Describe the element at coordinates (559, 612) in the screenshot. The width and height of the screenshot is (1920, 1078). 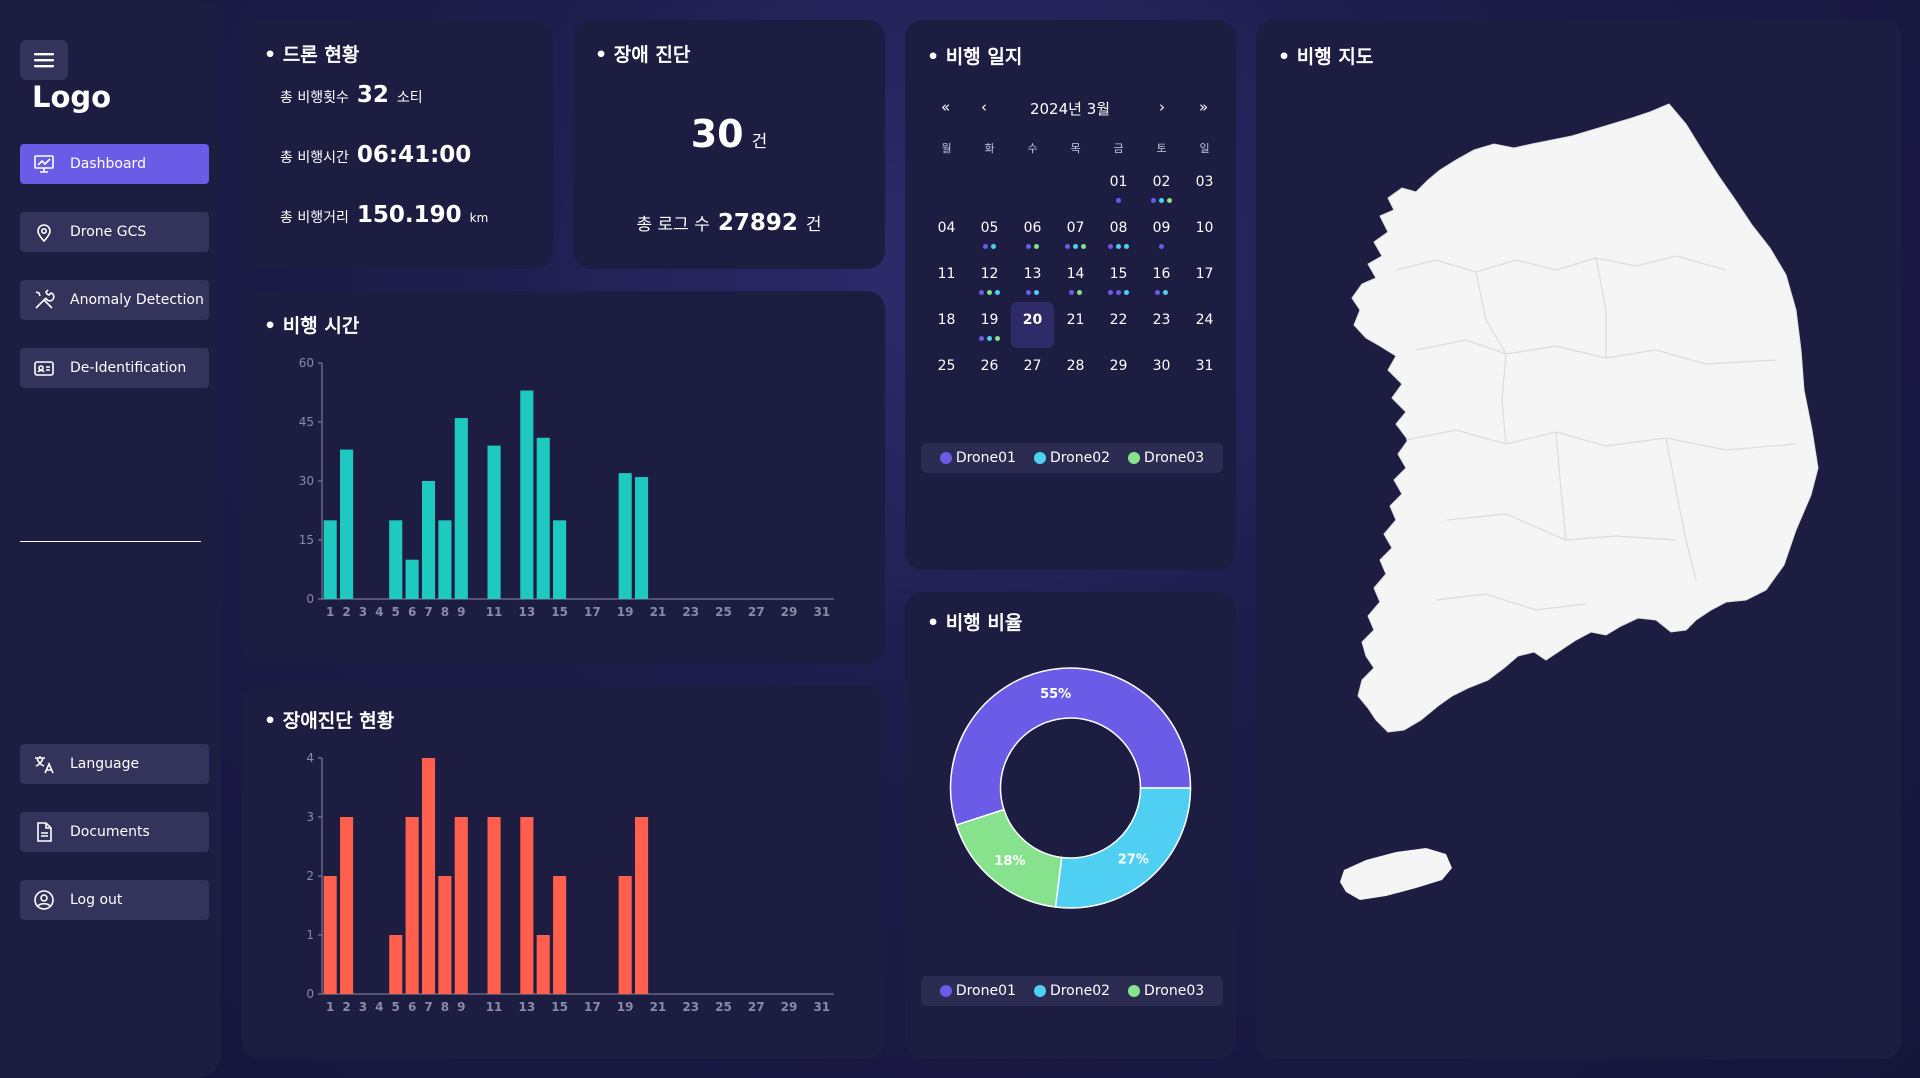
I see `x-tick-label: 15` at that location.